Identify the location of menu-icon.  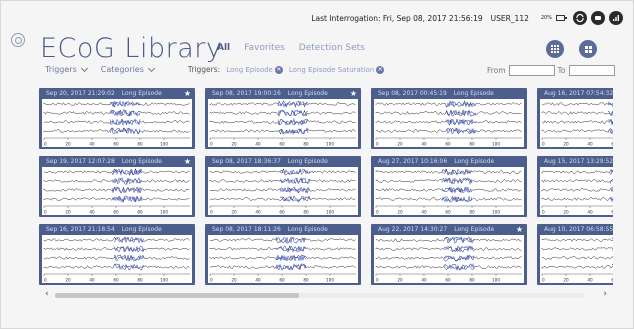
(18, 40).